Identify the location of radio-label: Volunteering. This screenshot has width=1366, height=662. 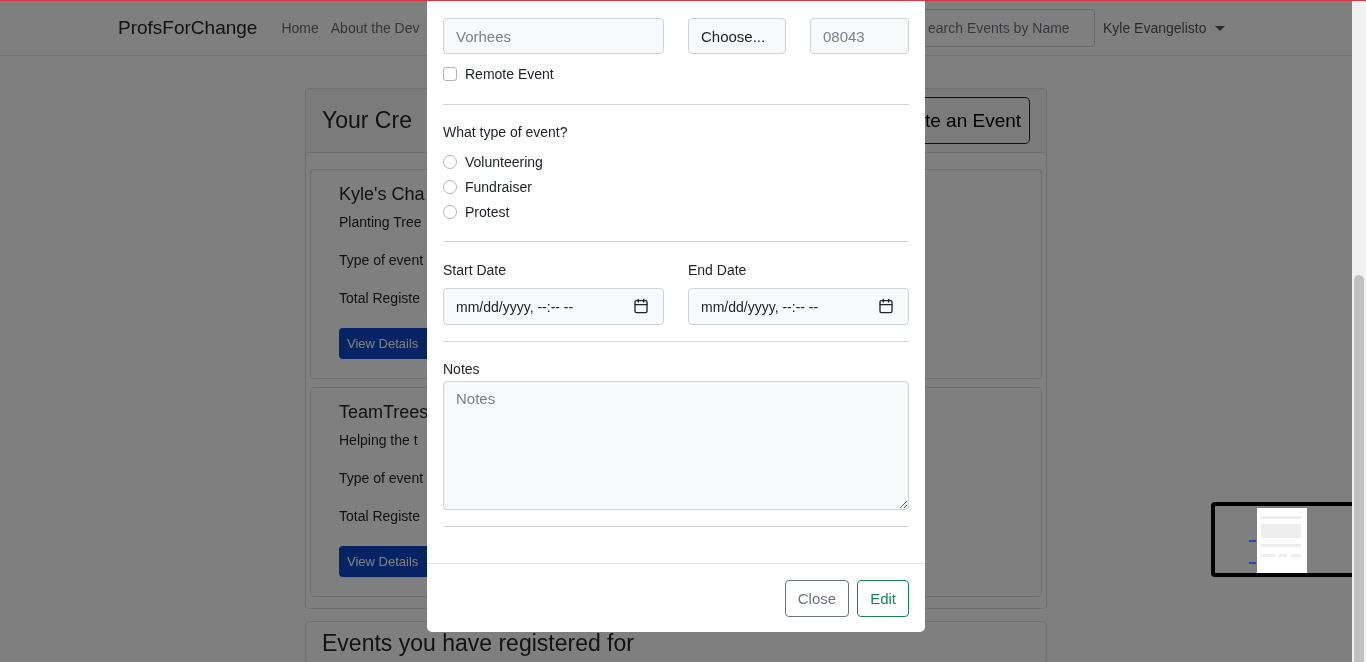
(504, 162).